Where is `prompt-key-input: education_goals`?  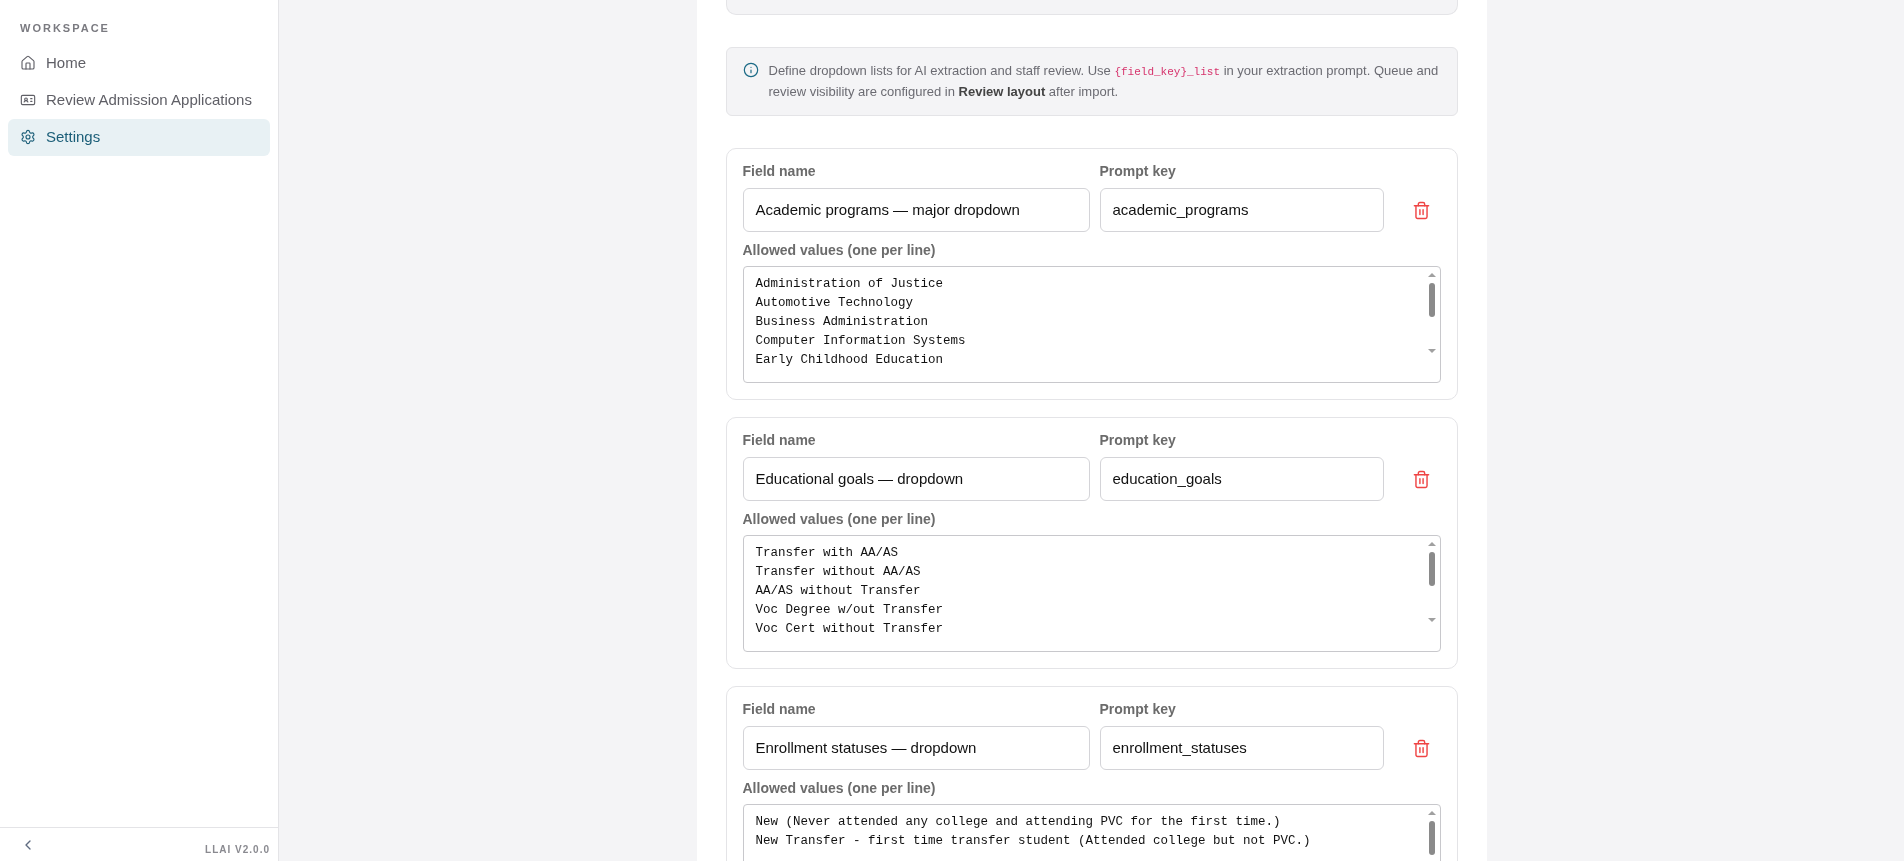 prompt-key-input: education_goals is located at coordinates (1241, 479).